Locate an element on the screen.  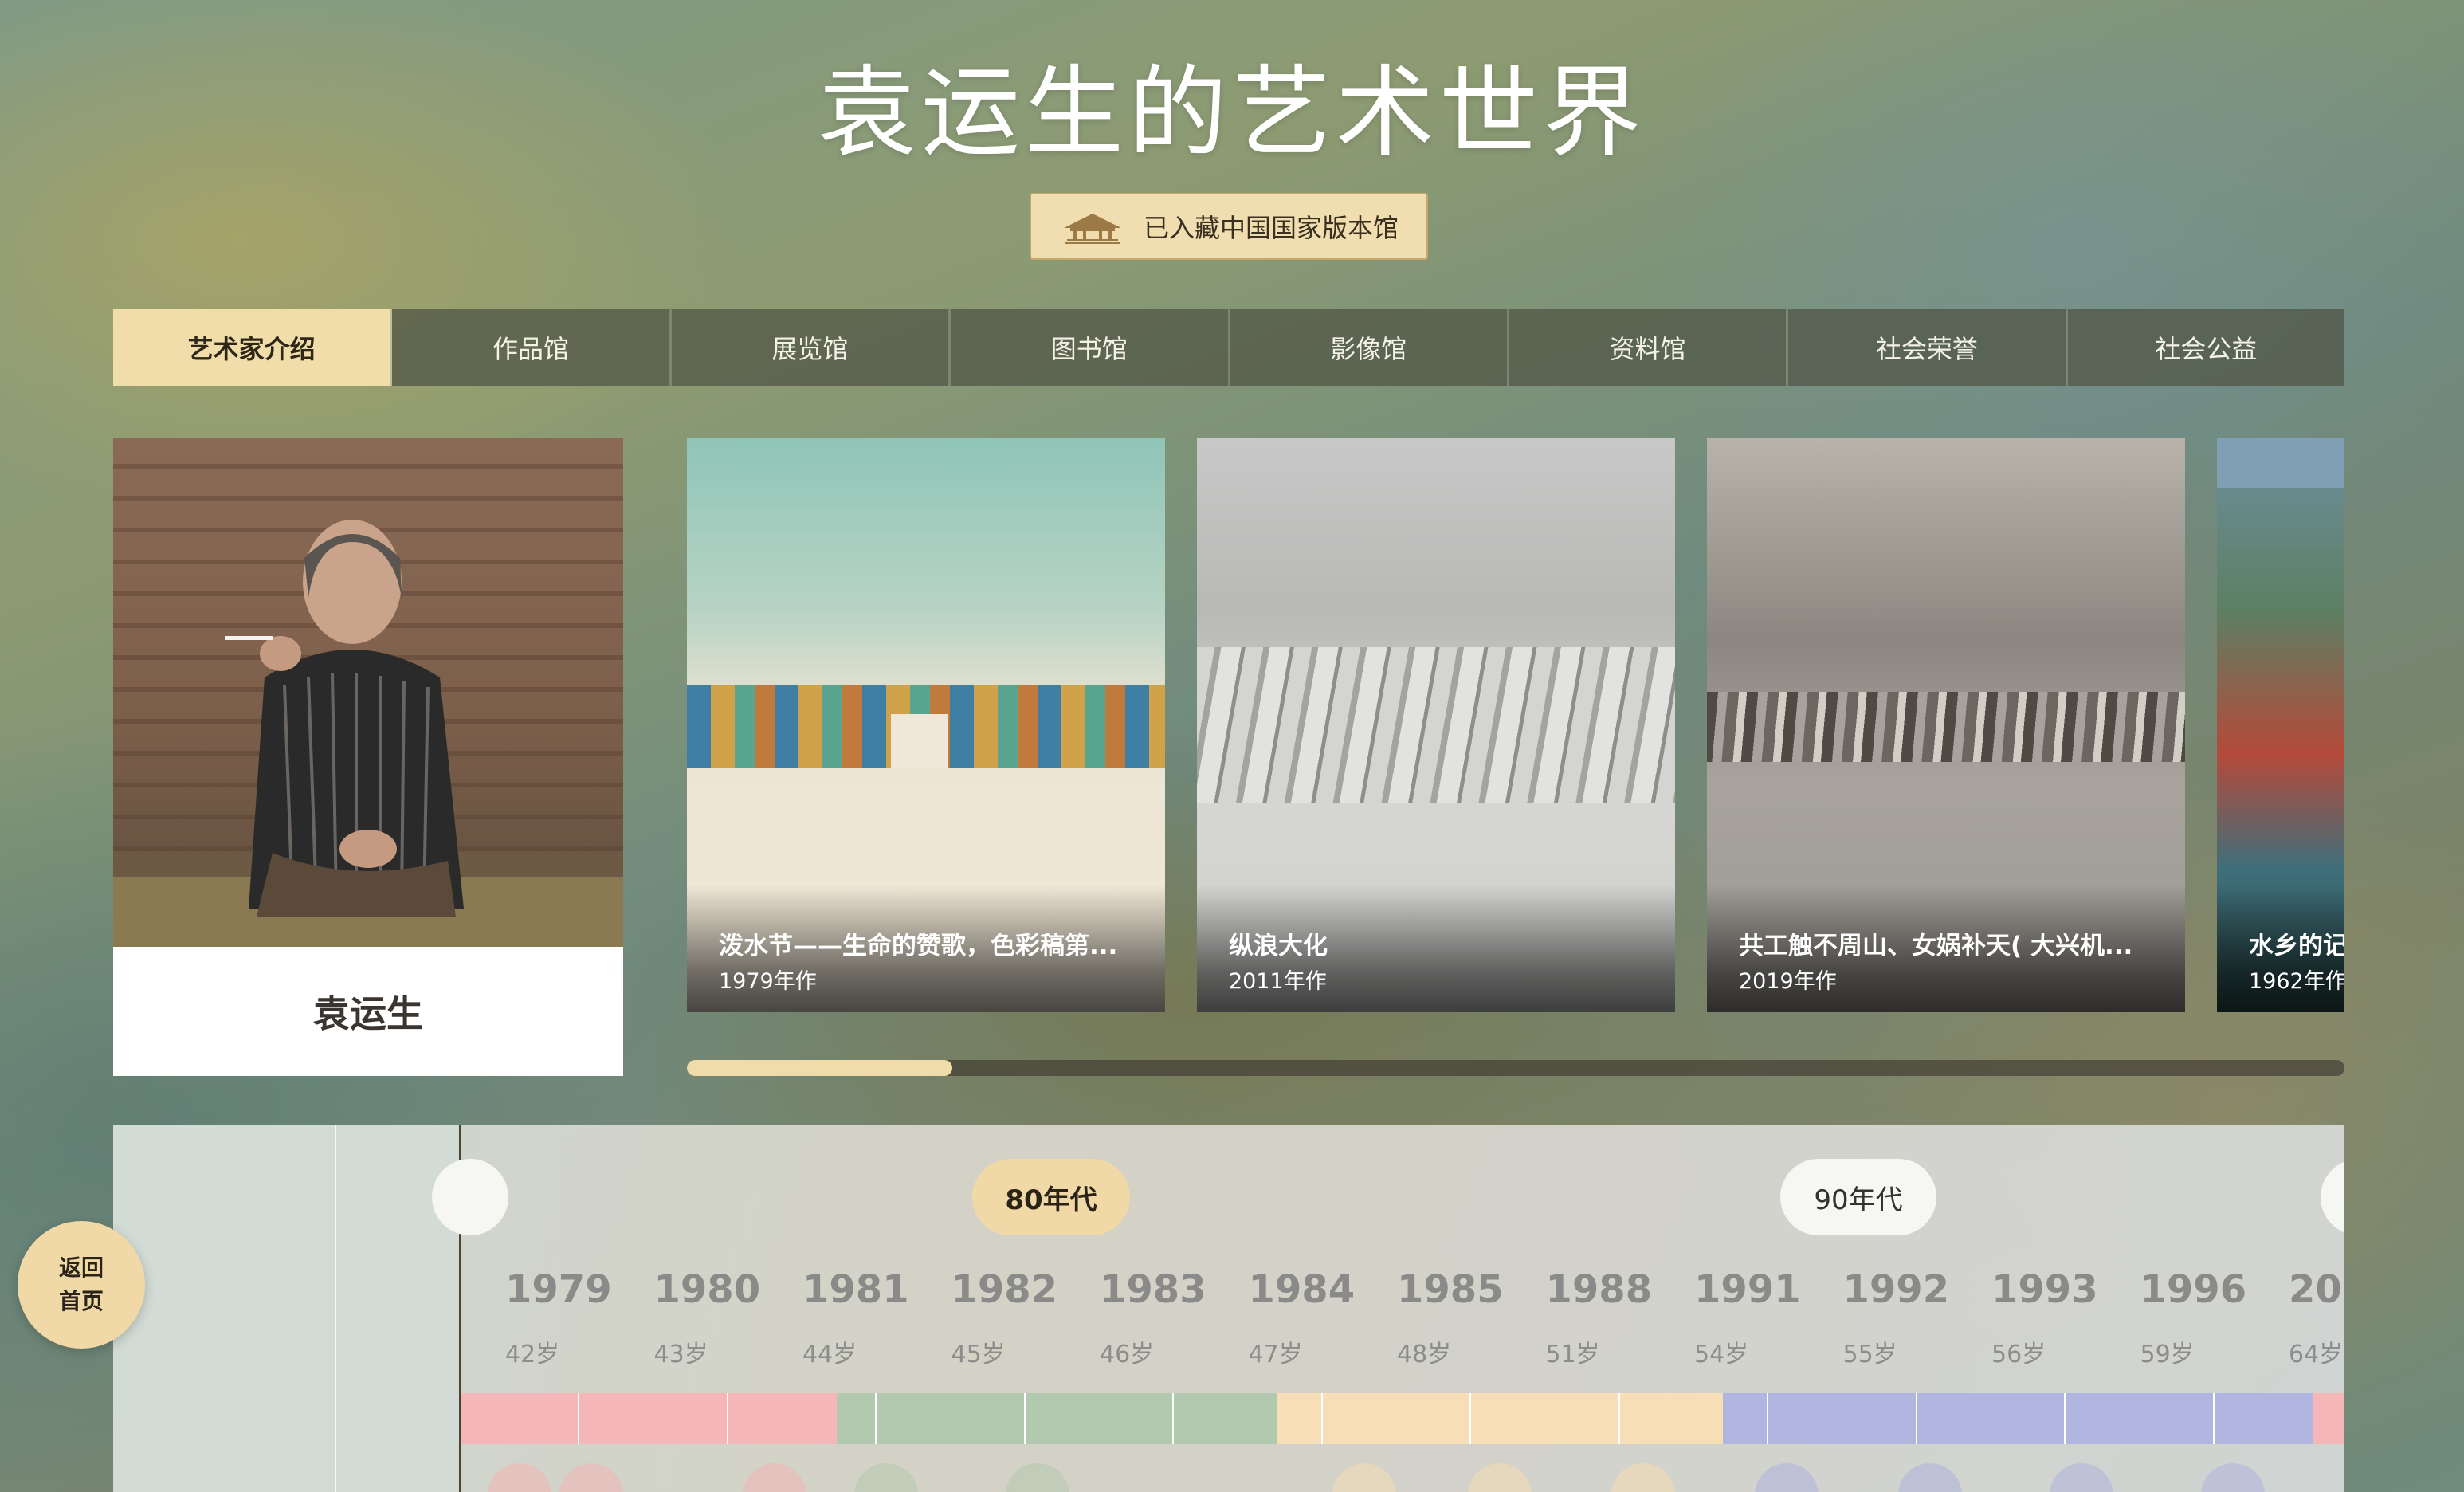
timeline-age: 42岁 is located at coordinates (532, 1354).